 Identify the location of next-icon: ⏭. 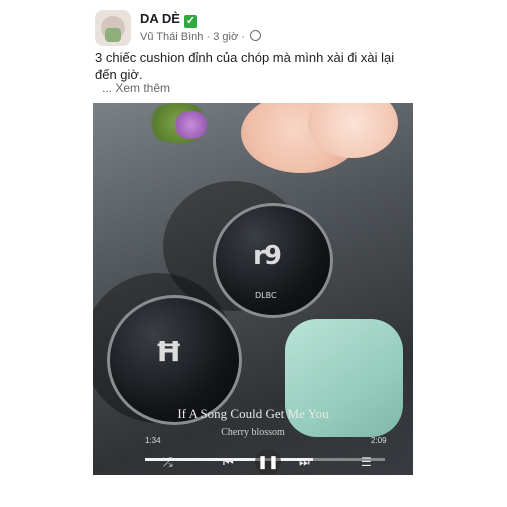
(304, 462).